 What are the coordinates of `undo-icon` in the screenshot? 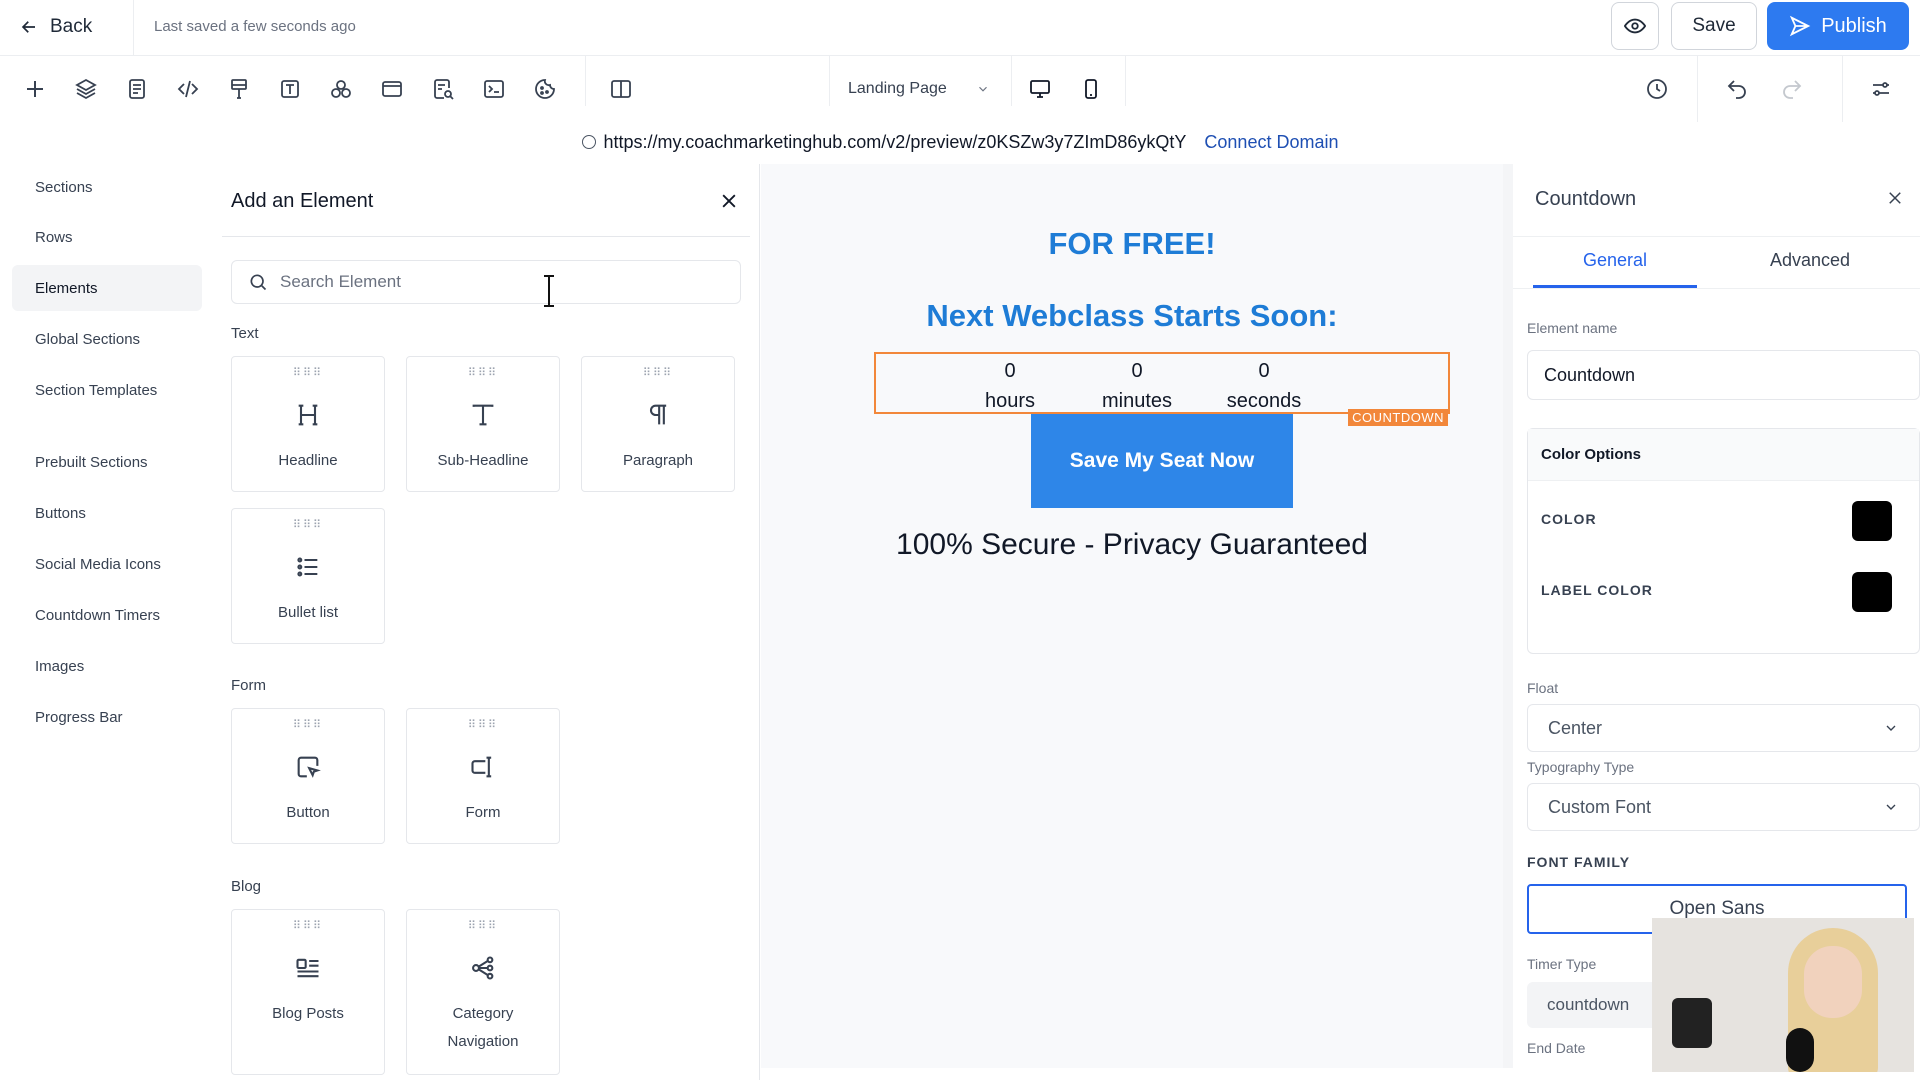 It's located at (1737, 89).